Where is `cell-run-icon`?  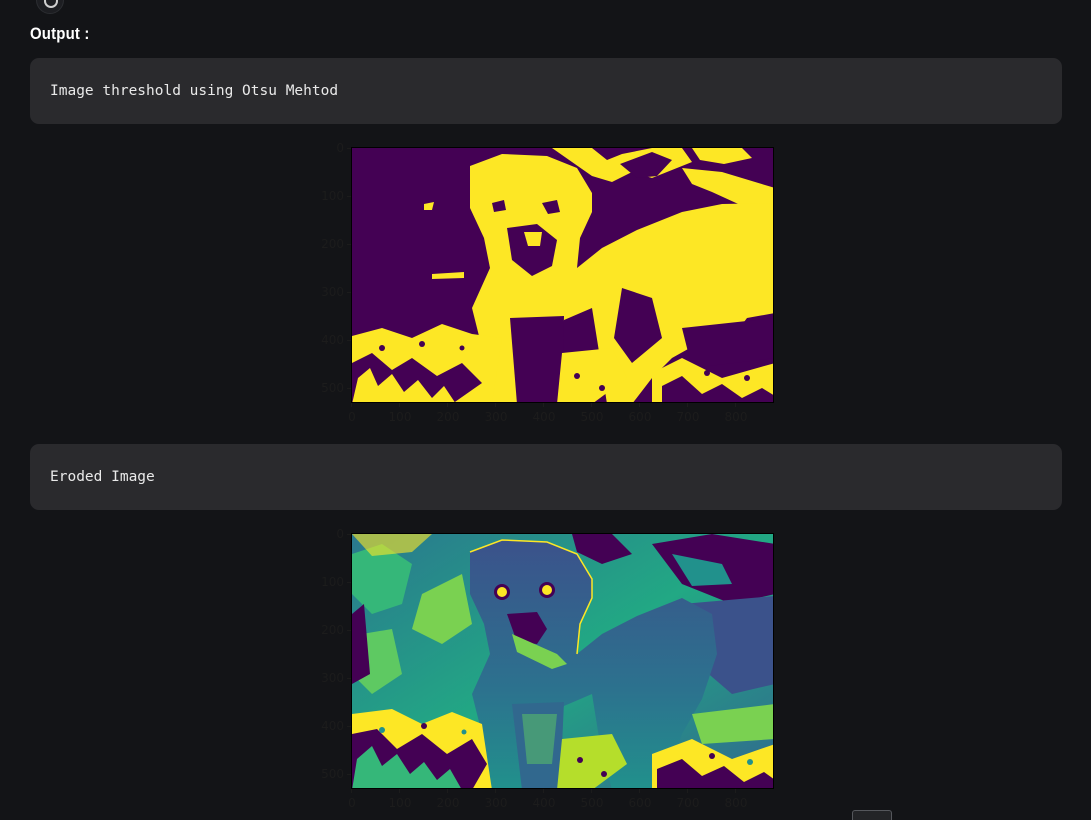 cell-run-icon is located at coordinates (50, 7).